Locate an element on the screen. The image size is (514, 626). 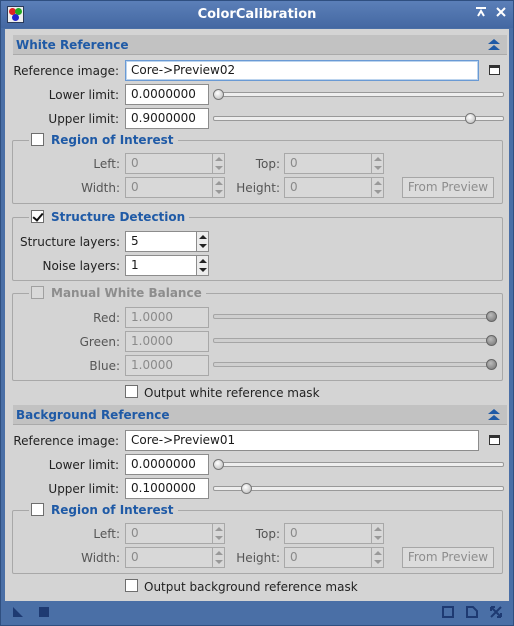
wr-upper-limit-slider is located at coordinates (358, 118).